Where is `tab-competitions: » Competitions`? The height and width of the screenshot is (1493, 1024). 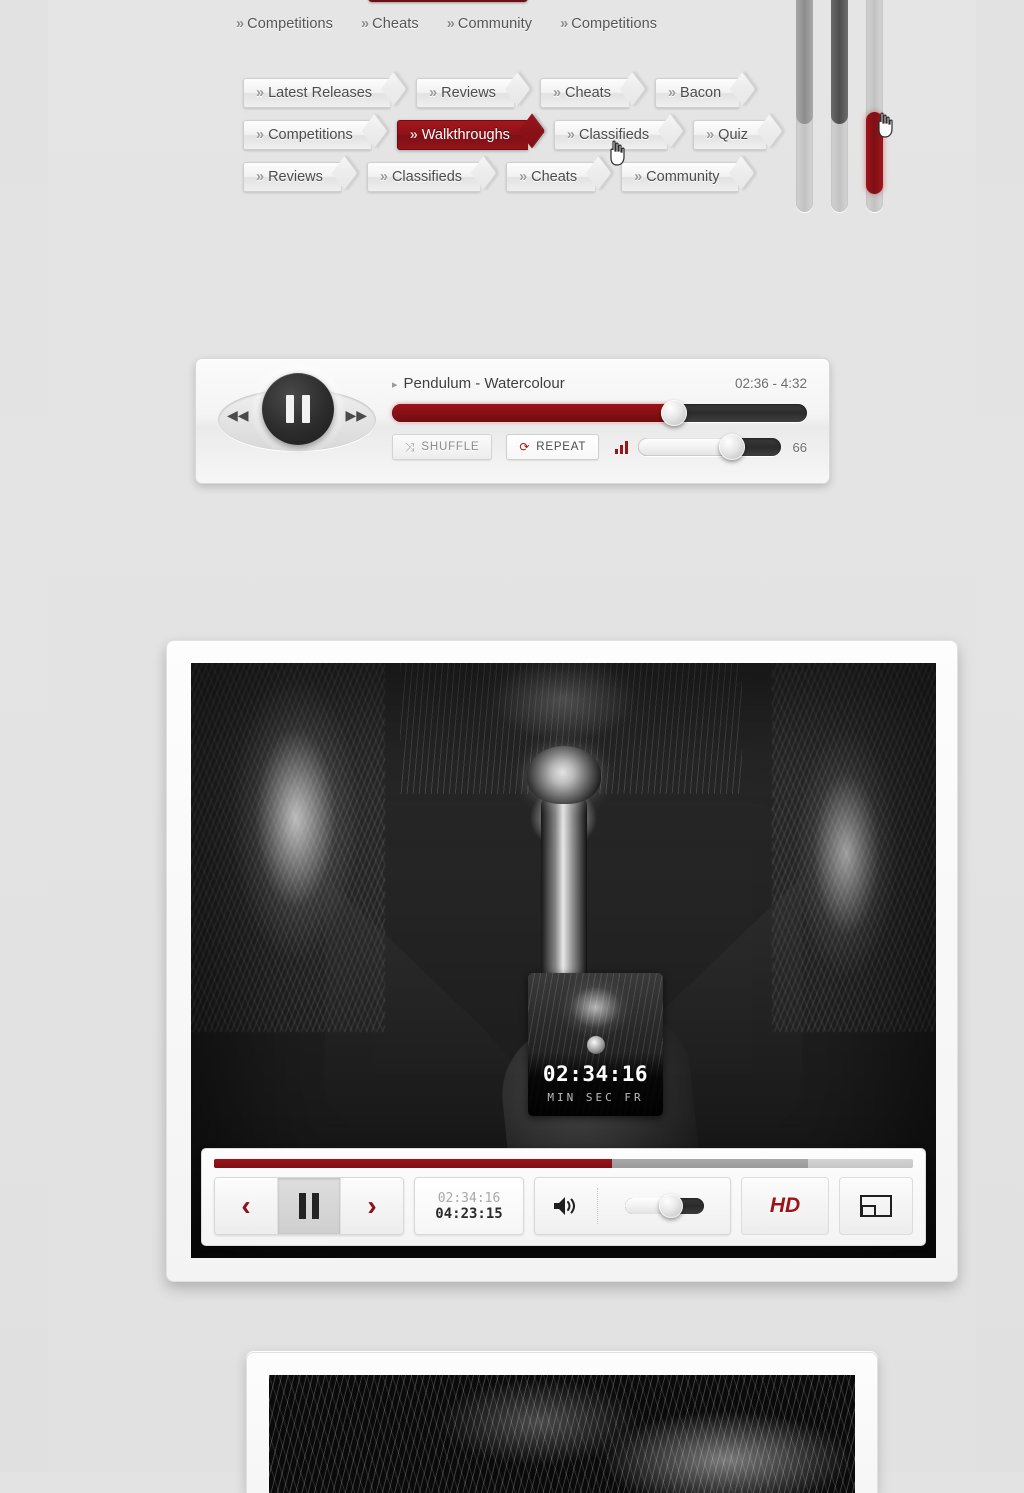 tab-competitions: » Competitions is located at coordinates (307, 135).